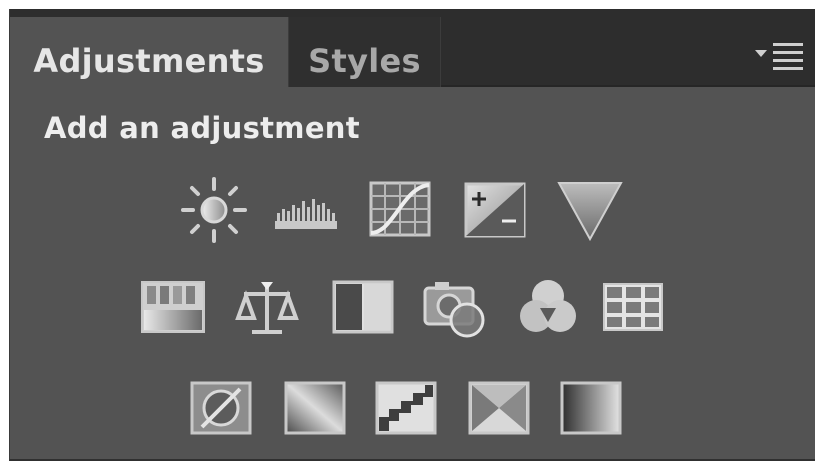 This screenshot has width=815, height=473. Describe the element at coordinates (591, 408) in the screenshot. I see `gradient-map-icon` at that location.